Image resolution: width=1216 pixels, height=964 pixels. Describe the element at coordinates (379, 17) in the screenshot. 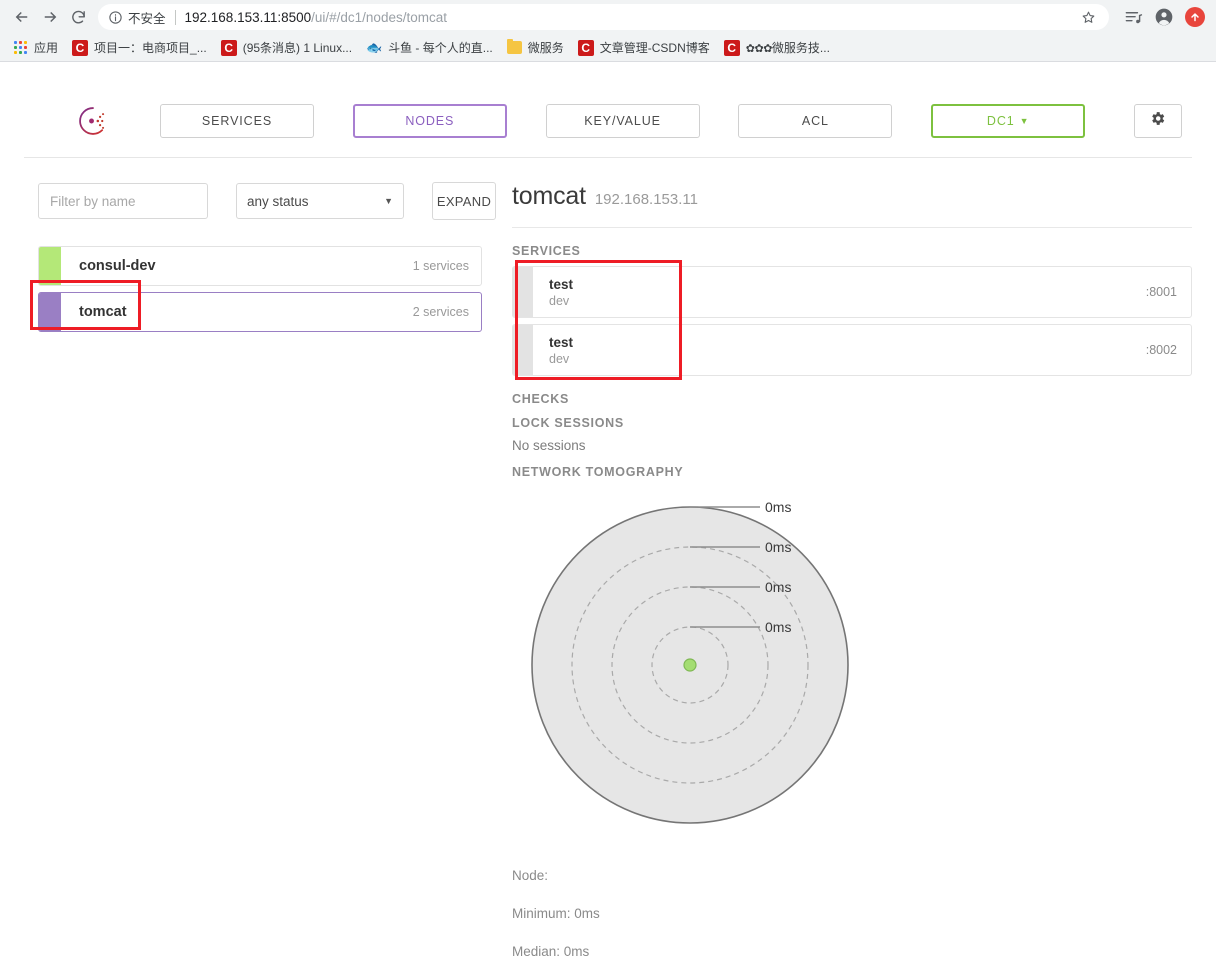

I see `url-path: /ui/#/dc1/nodes/tomcat` at that location.